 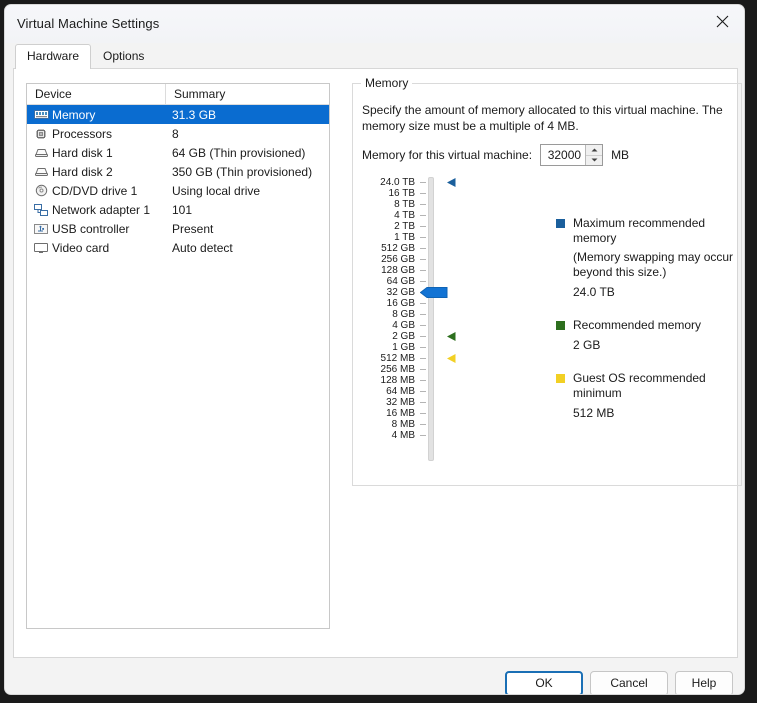 What do you see at coordinates (404, 226) in the screenshot?
I see `scale-tick-label: 2 TB` at bounding box center [404, 226].